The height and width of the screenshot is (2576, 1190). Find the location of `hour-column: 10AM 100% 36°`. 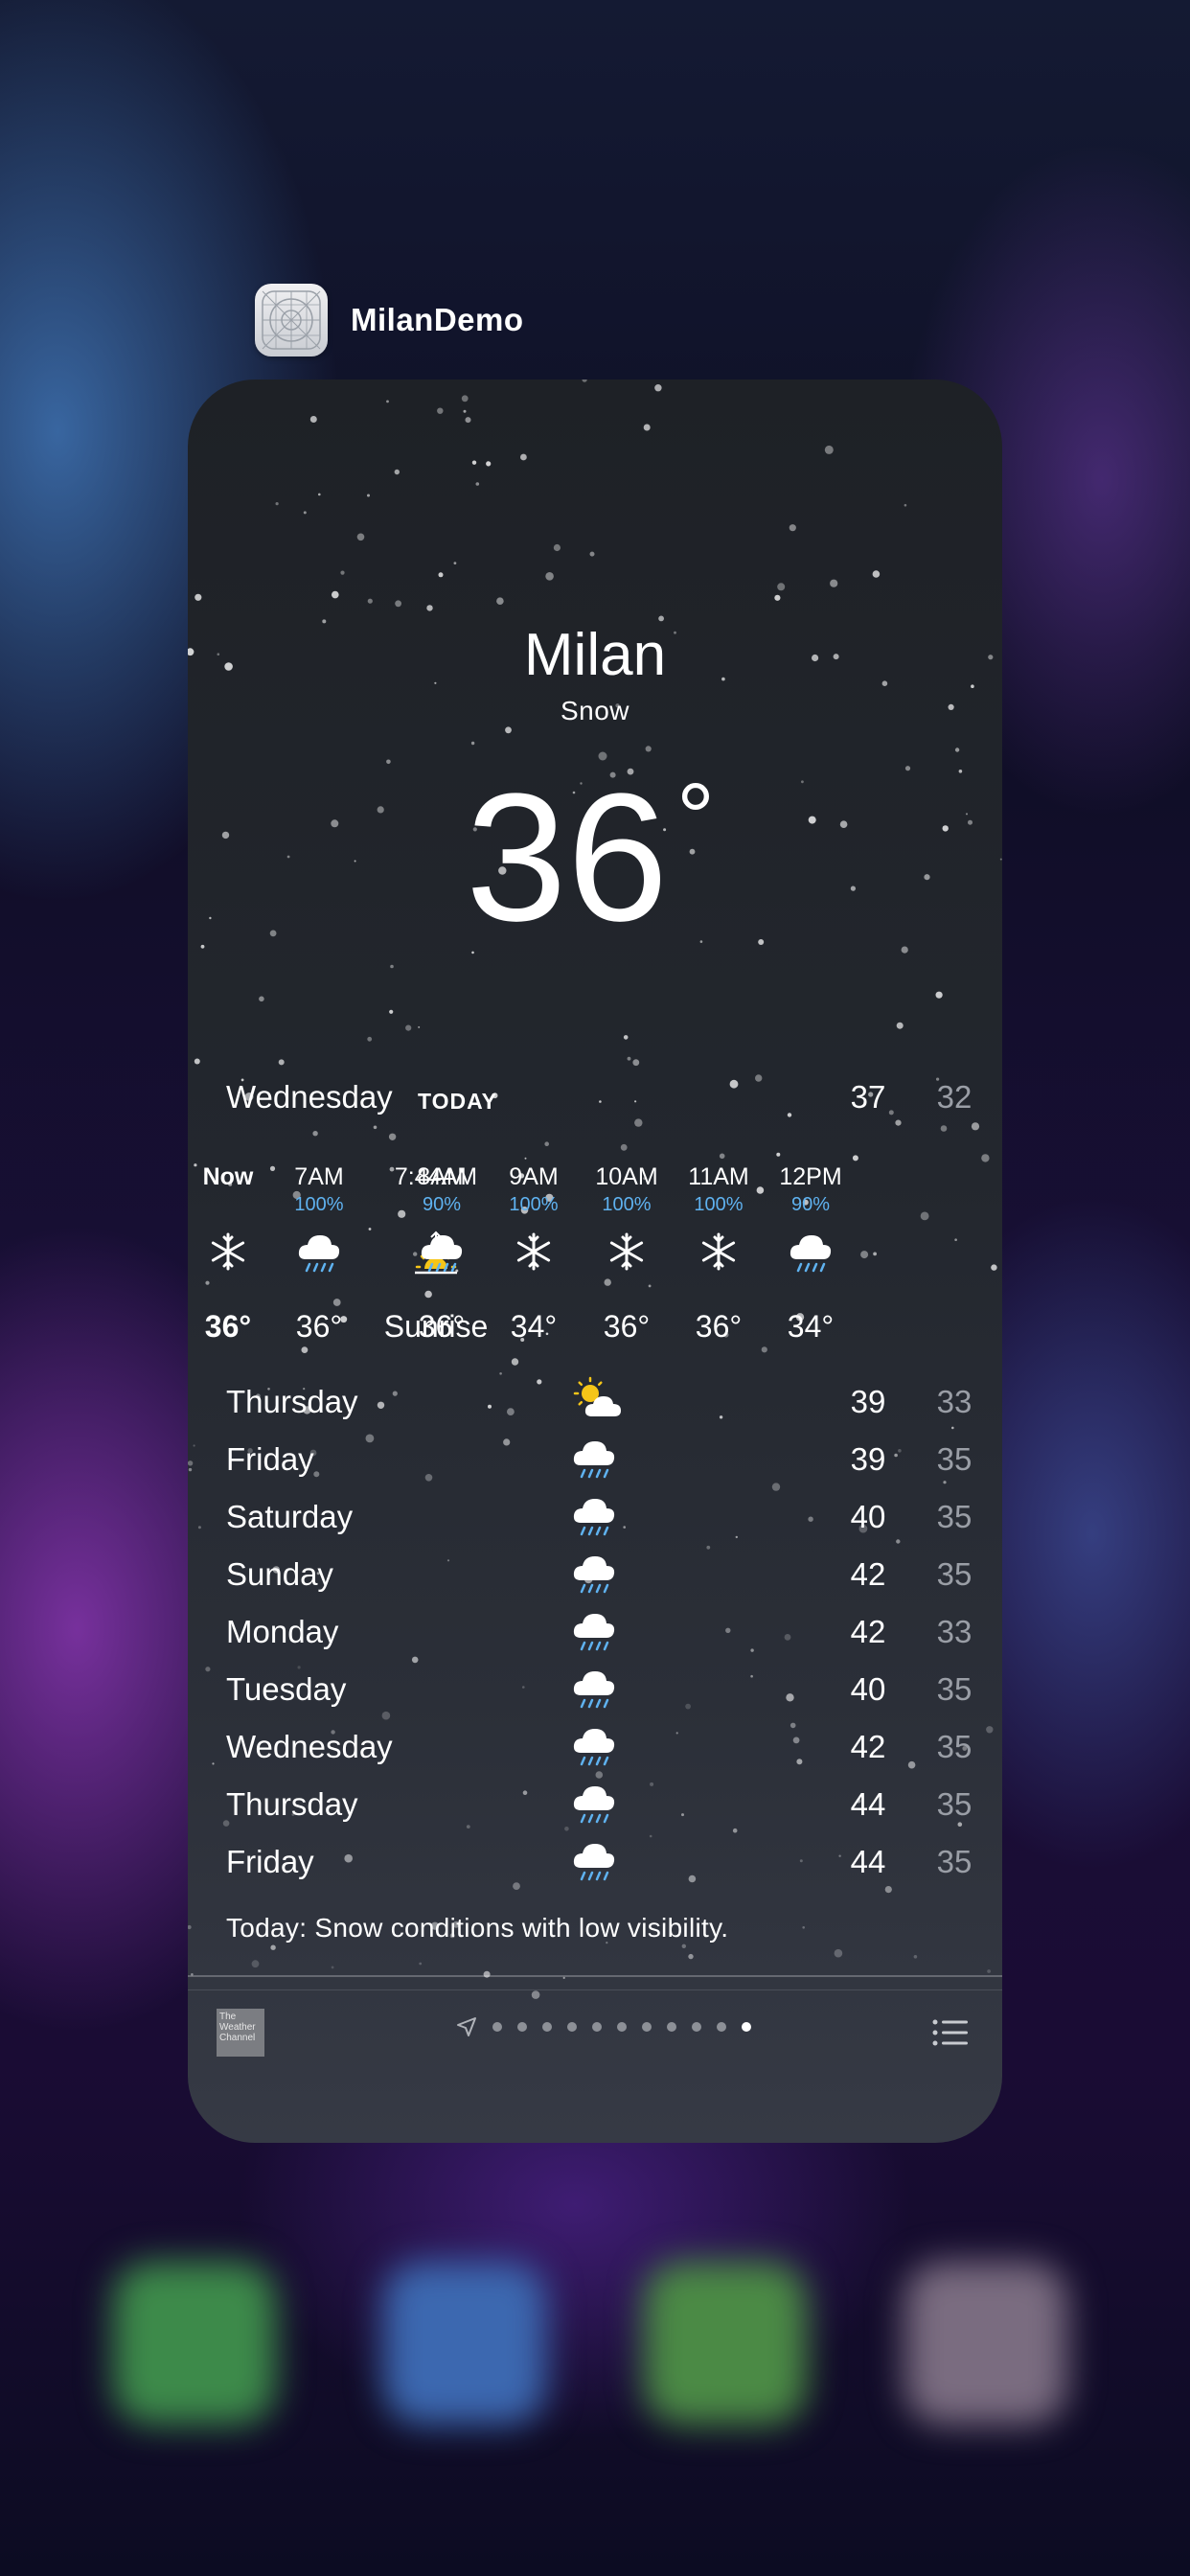

hour-column: 10AM 100% 36° is located at coordinates (627, 1254).